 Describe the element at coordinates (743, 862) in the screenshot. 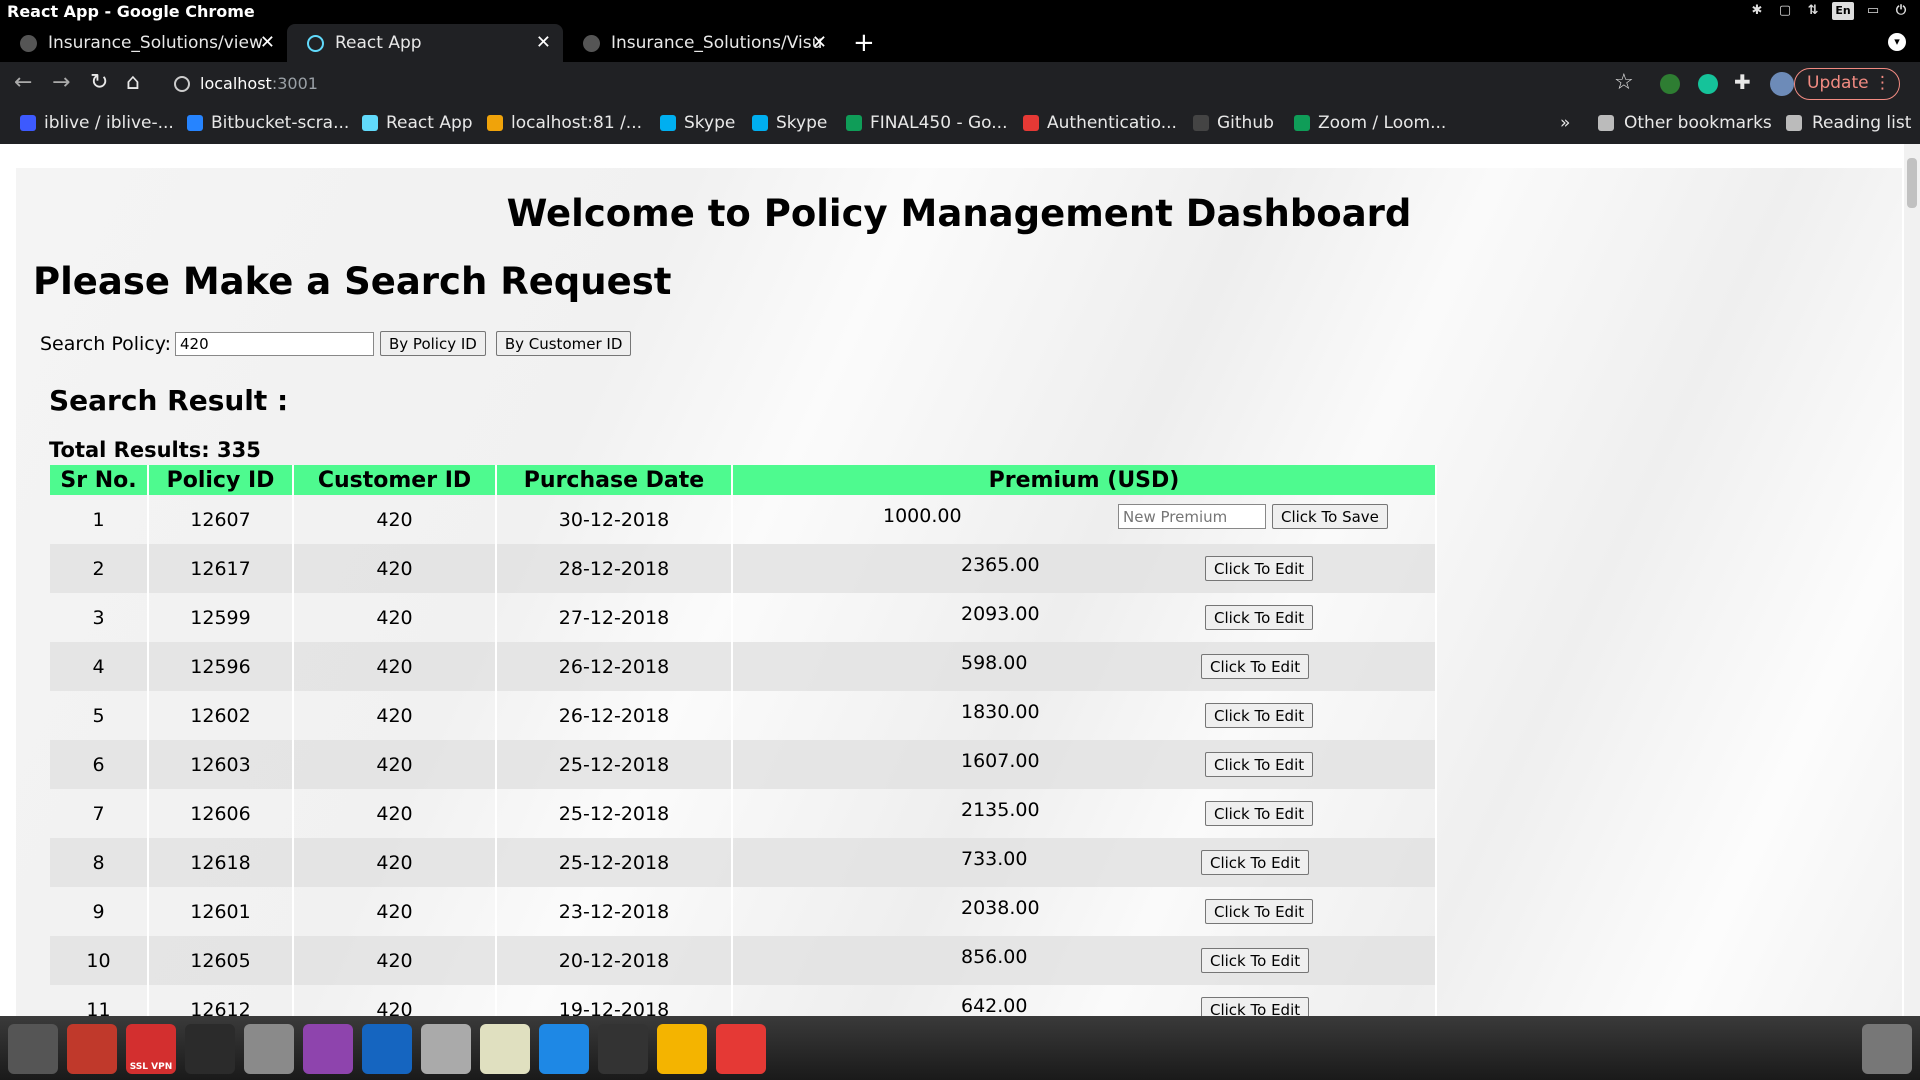

I see `table-row: 8 12618 420 25-12-2018 733.00 Click To Edit` at that location.